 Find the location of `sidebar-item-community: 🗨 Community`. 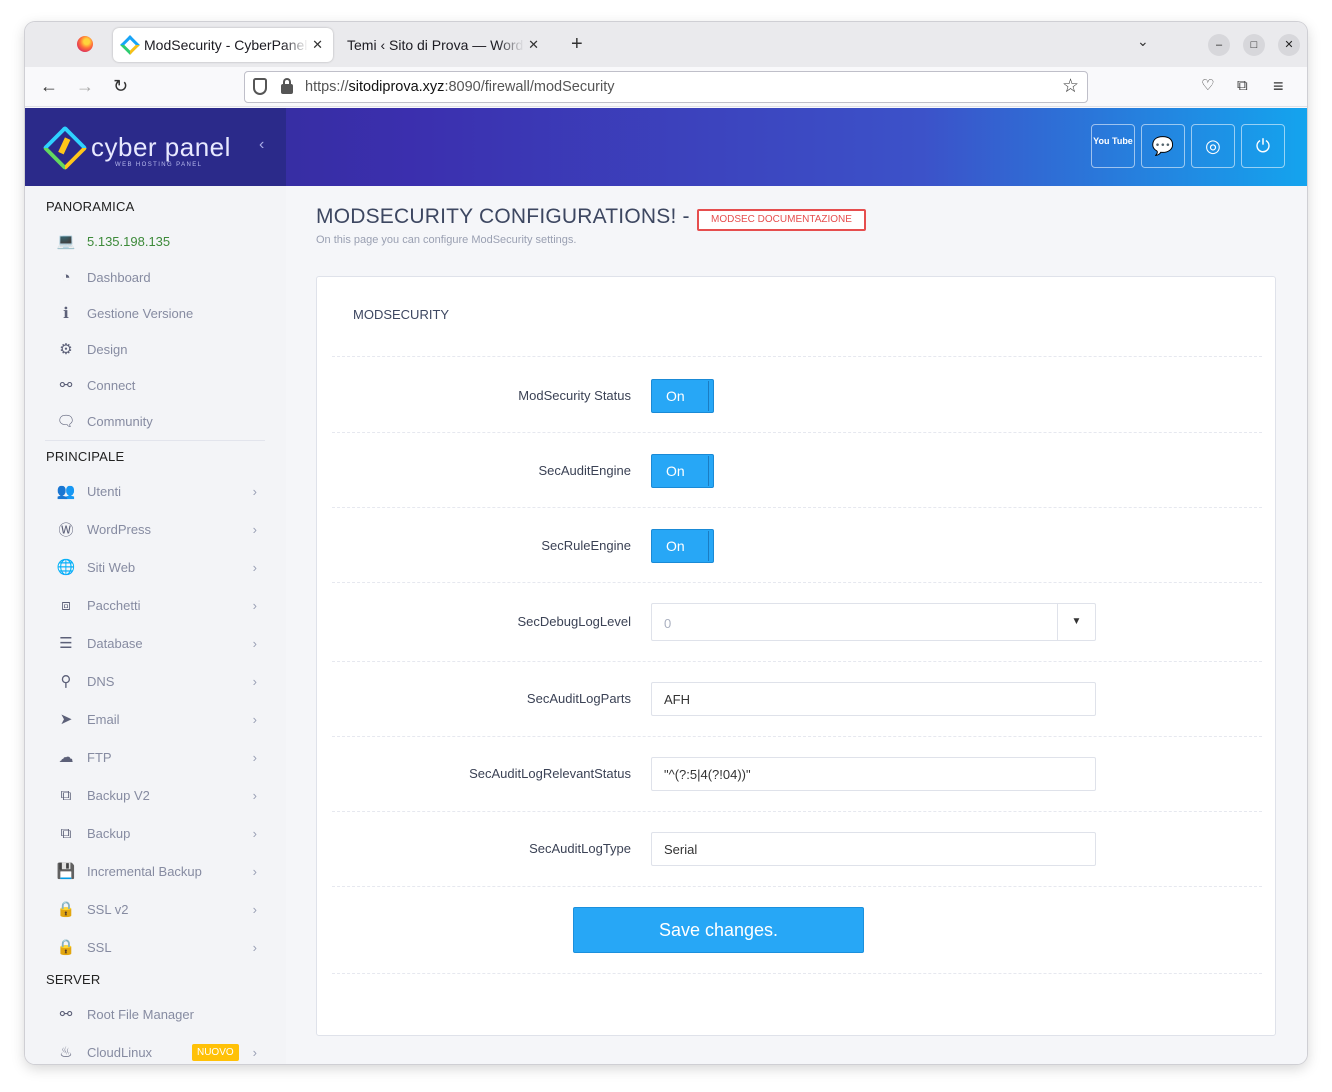

sidebar-item-community: 🗨 Community is located at coordinates (155, 421).